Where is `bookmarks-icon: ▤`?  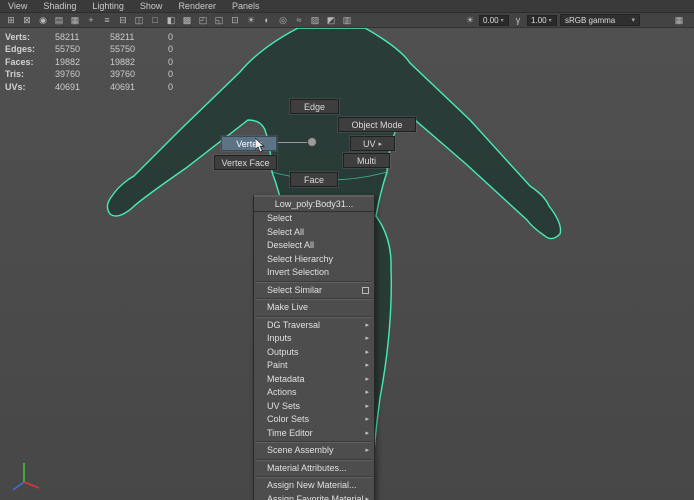 bookmarks-icon: ▤ is located at coordinates (59, 20).